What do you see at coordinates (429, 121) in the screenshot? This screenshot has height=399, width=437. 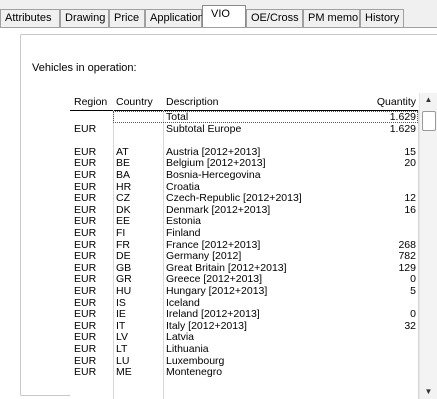 I see `scrollbar-thumb` at bounding box center [429, 121].